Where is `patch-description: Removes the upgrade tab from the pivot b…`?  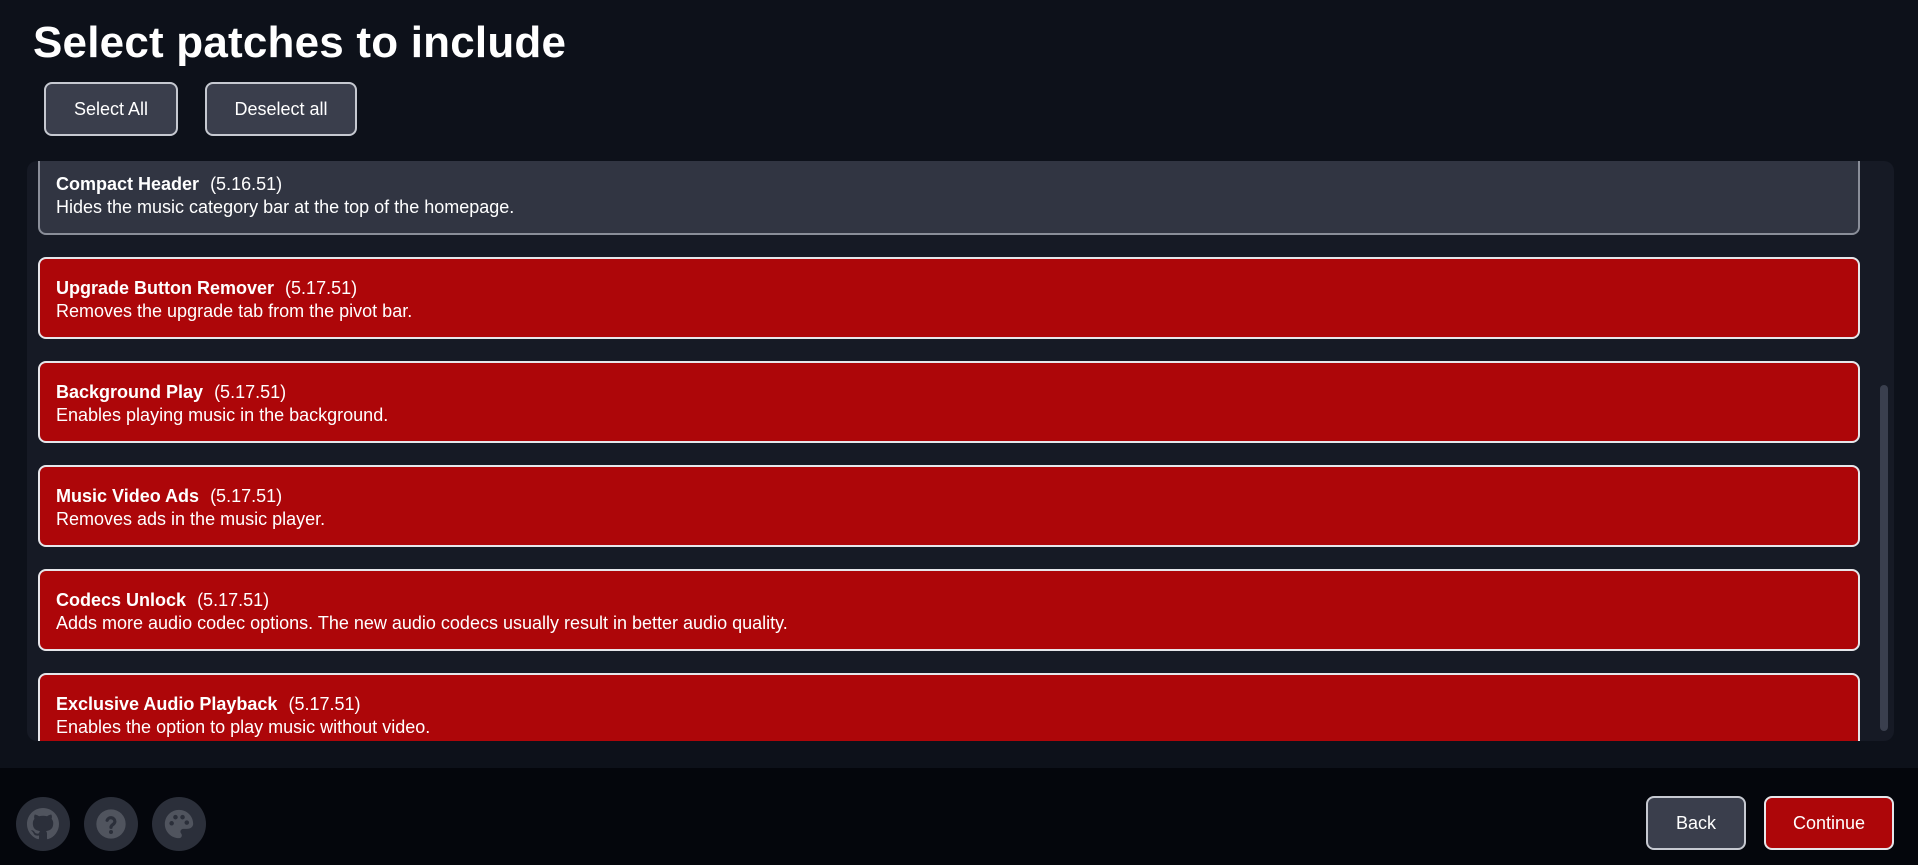 patch-description: Removes the upgrade tab from the pivot b… is located at coordinates (234, 311).